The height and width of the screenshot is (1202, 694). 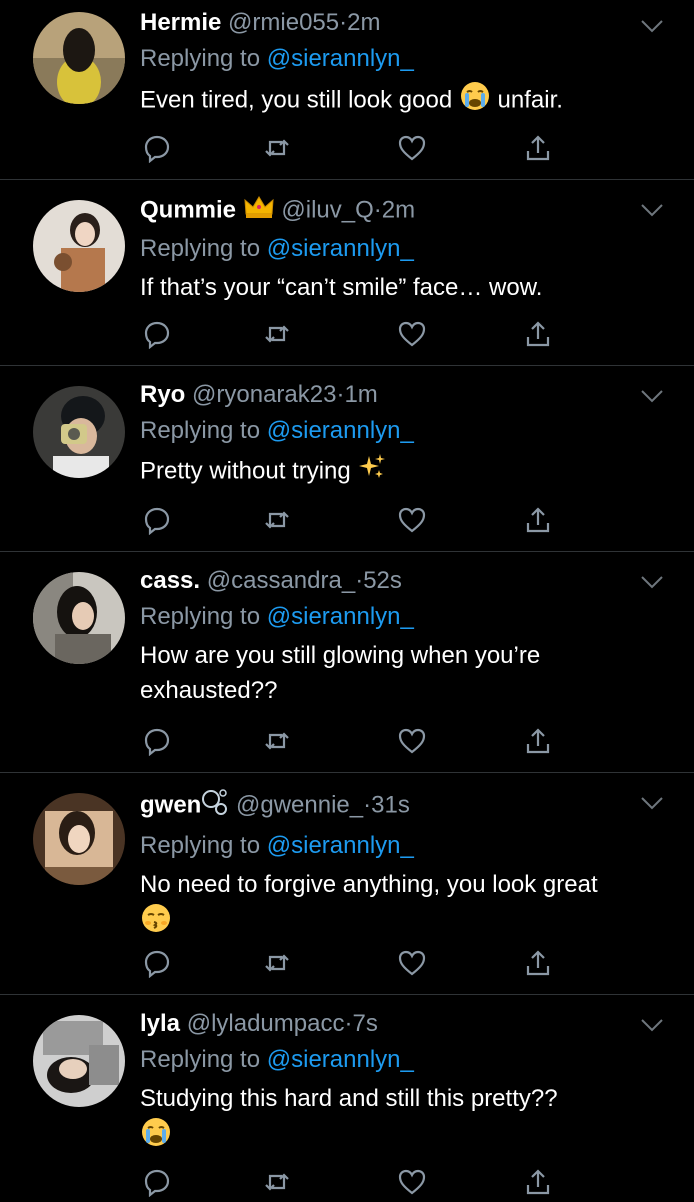 I want to click on reply-text: Even tired, you still look good unfair., so click(x=402, y=101).